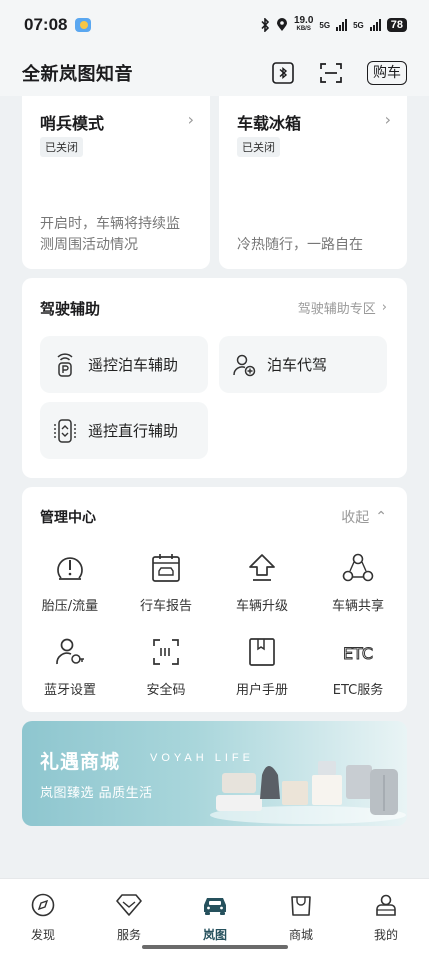 This screenshot has height=960, width=429. What do you see at coordinates (70, 670) in the screenshot?
I see `bluetooth-settings-item: 蓝牙设置` at bounding box center [70, 670].